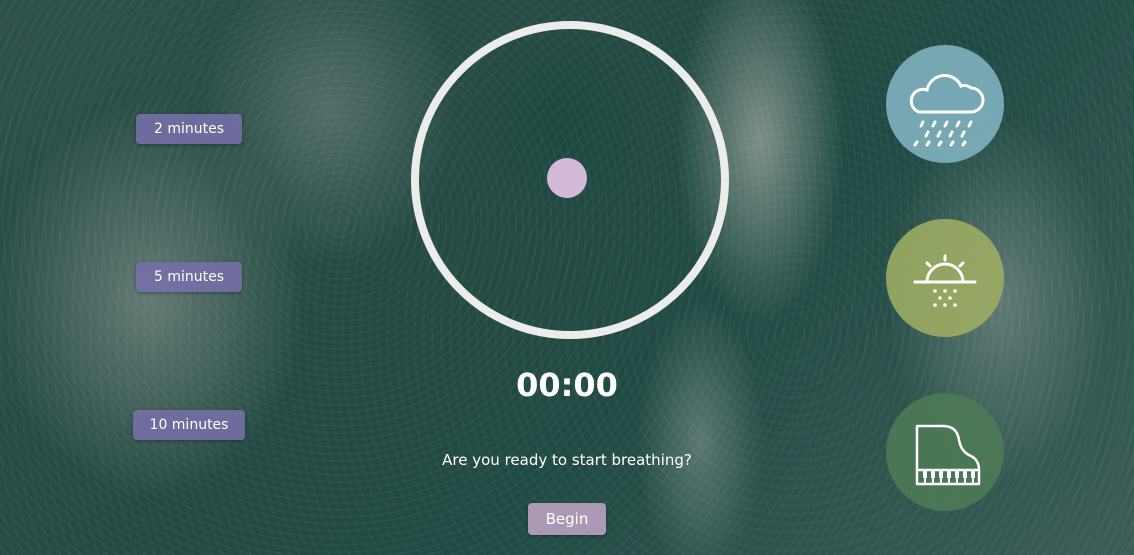  I want to click on breathing-dot, so click(567, 178).